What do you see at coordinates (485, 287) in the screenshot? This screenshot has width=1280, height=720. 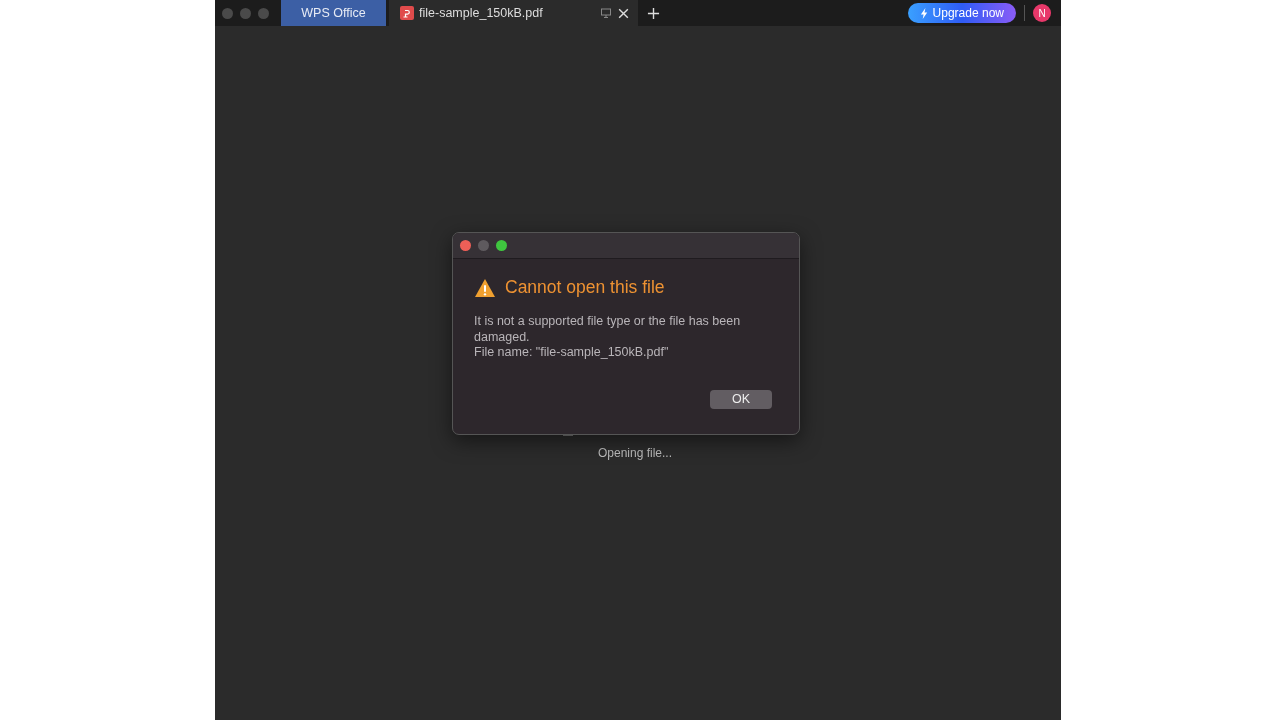 I see `warning-icon` at bounding box center [485, 287].